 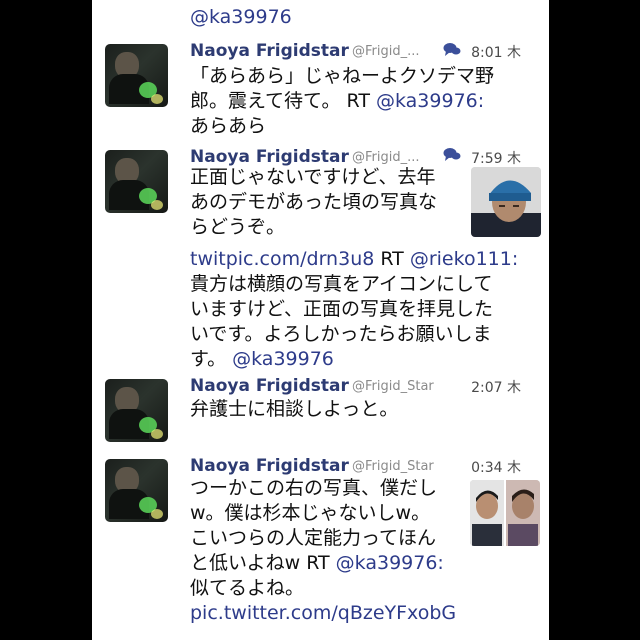 I want to click on timestamp: 2:07 木, so click(x=496, y=388).